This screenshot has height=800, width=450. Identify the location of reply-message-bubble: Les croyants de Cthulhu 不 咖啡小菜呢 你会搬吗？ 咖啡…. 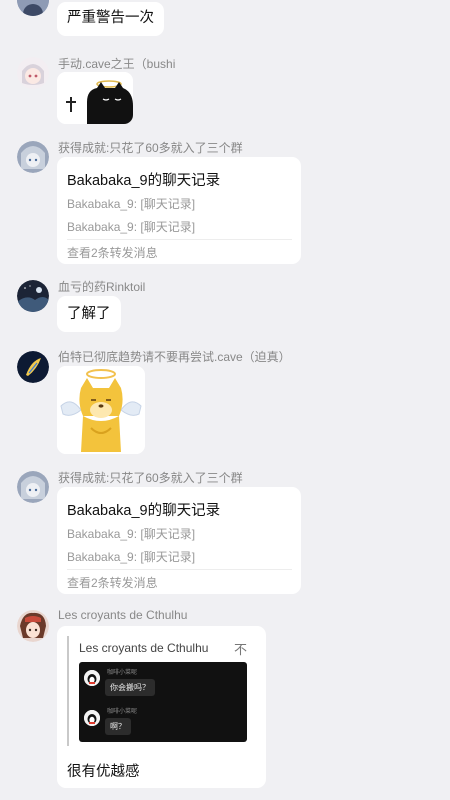
(161, 707).